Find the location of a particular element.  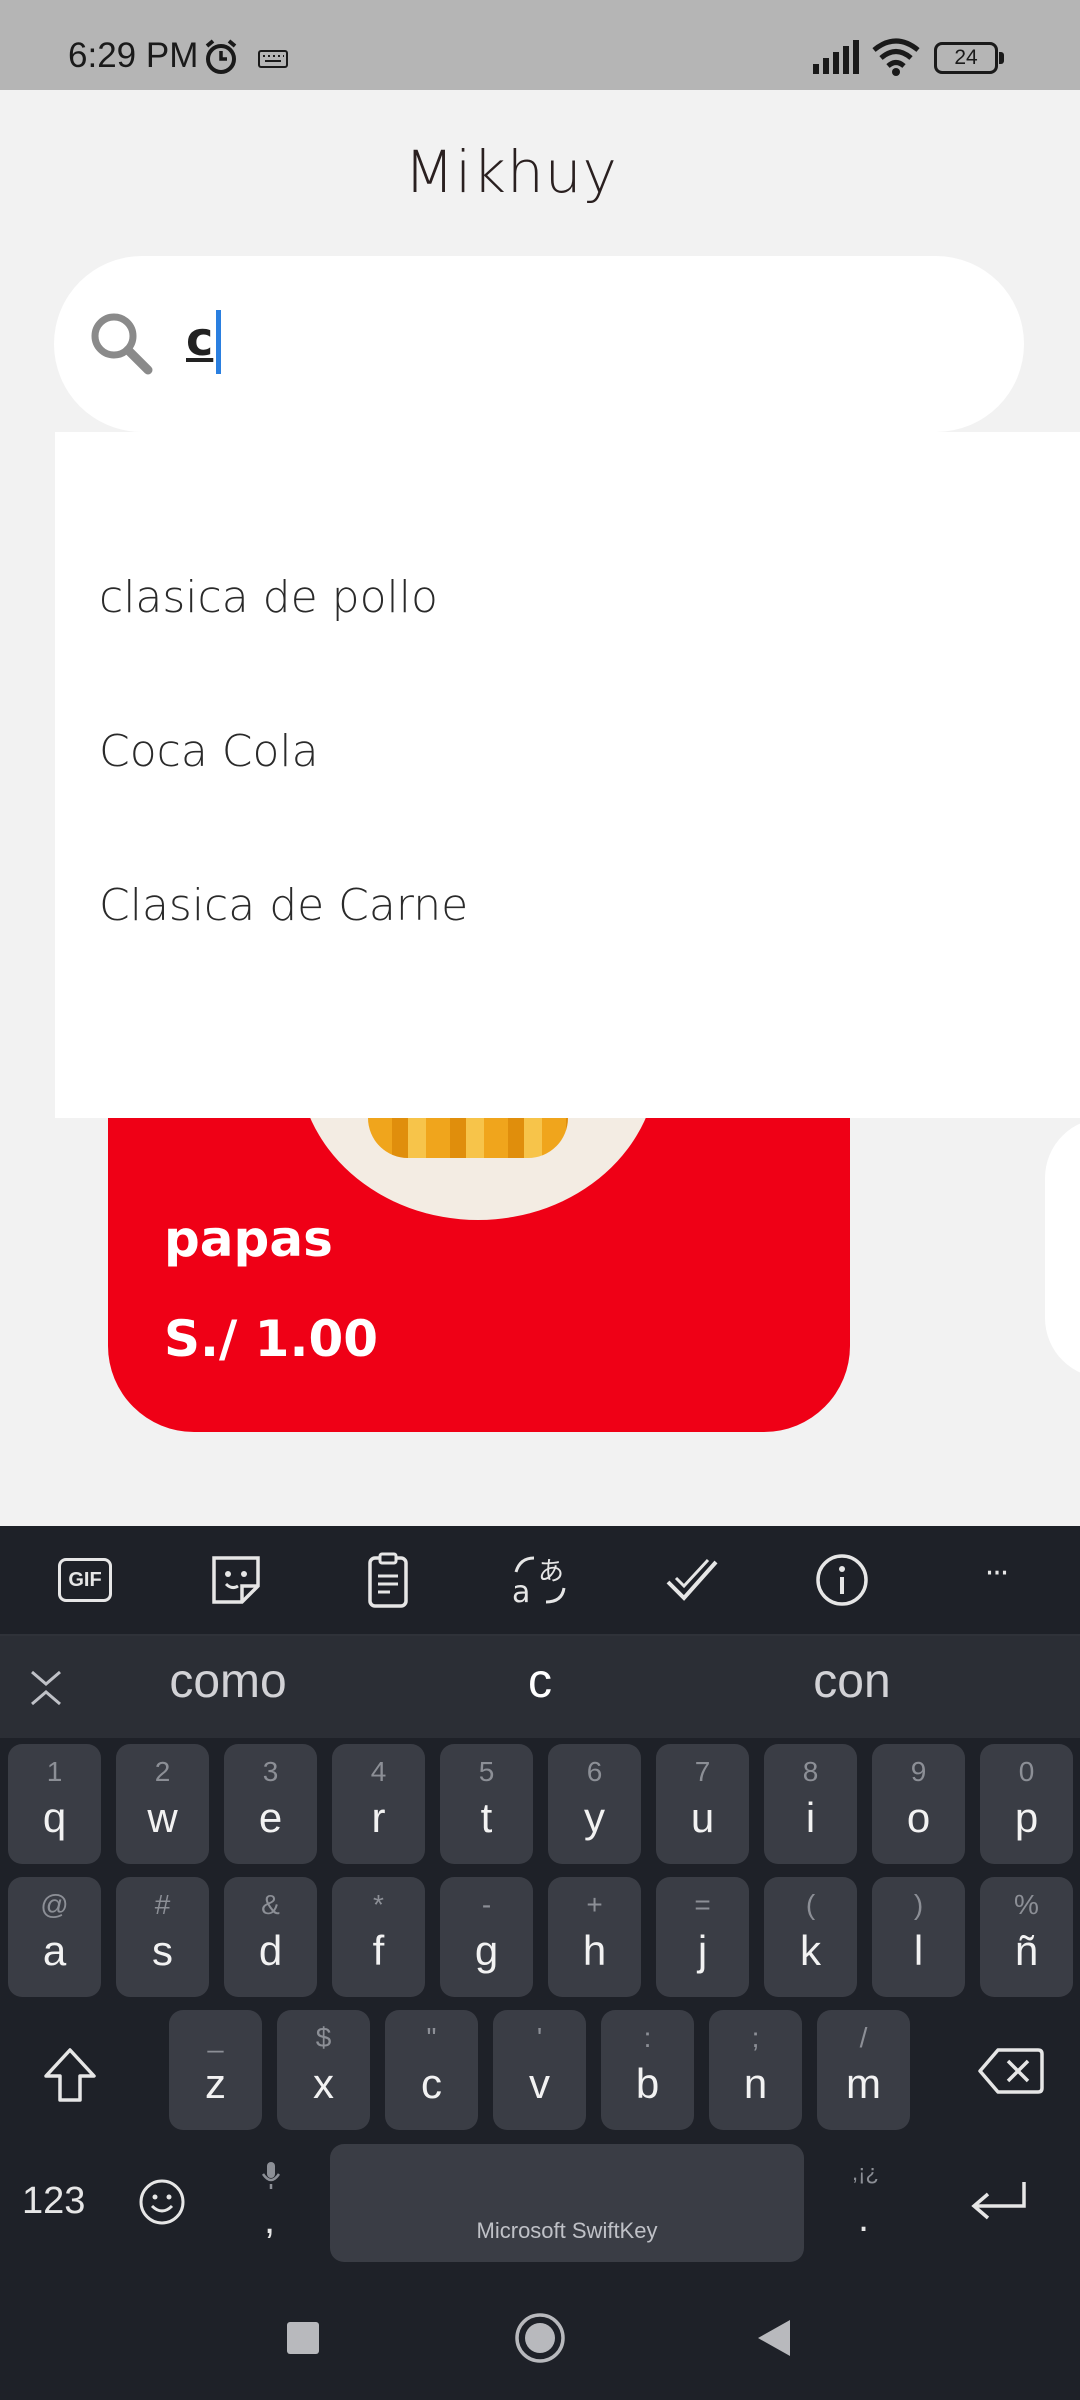

key-o: 9o is located at coordinates (918, 1804).